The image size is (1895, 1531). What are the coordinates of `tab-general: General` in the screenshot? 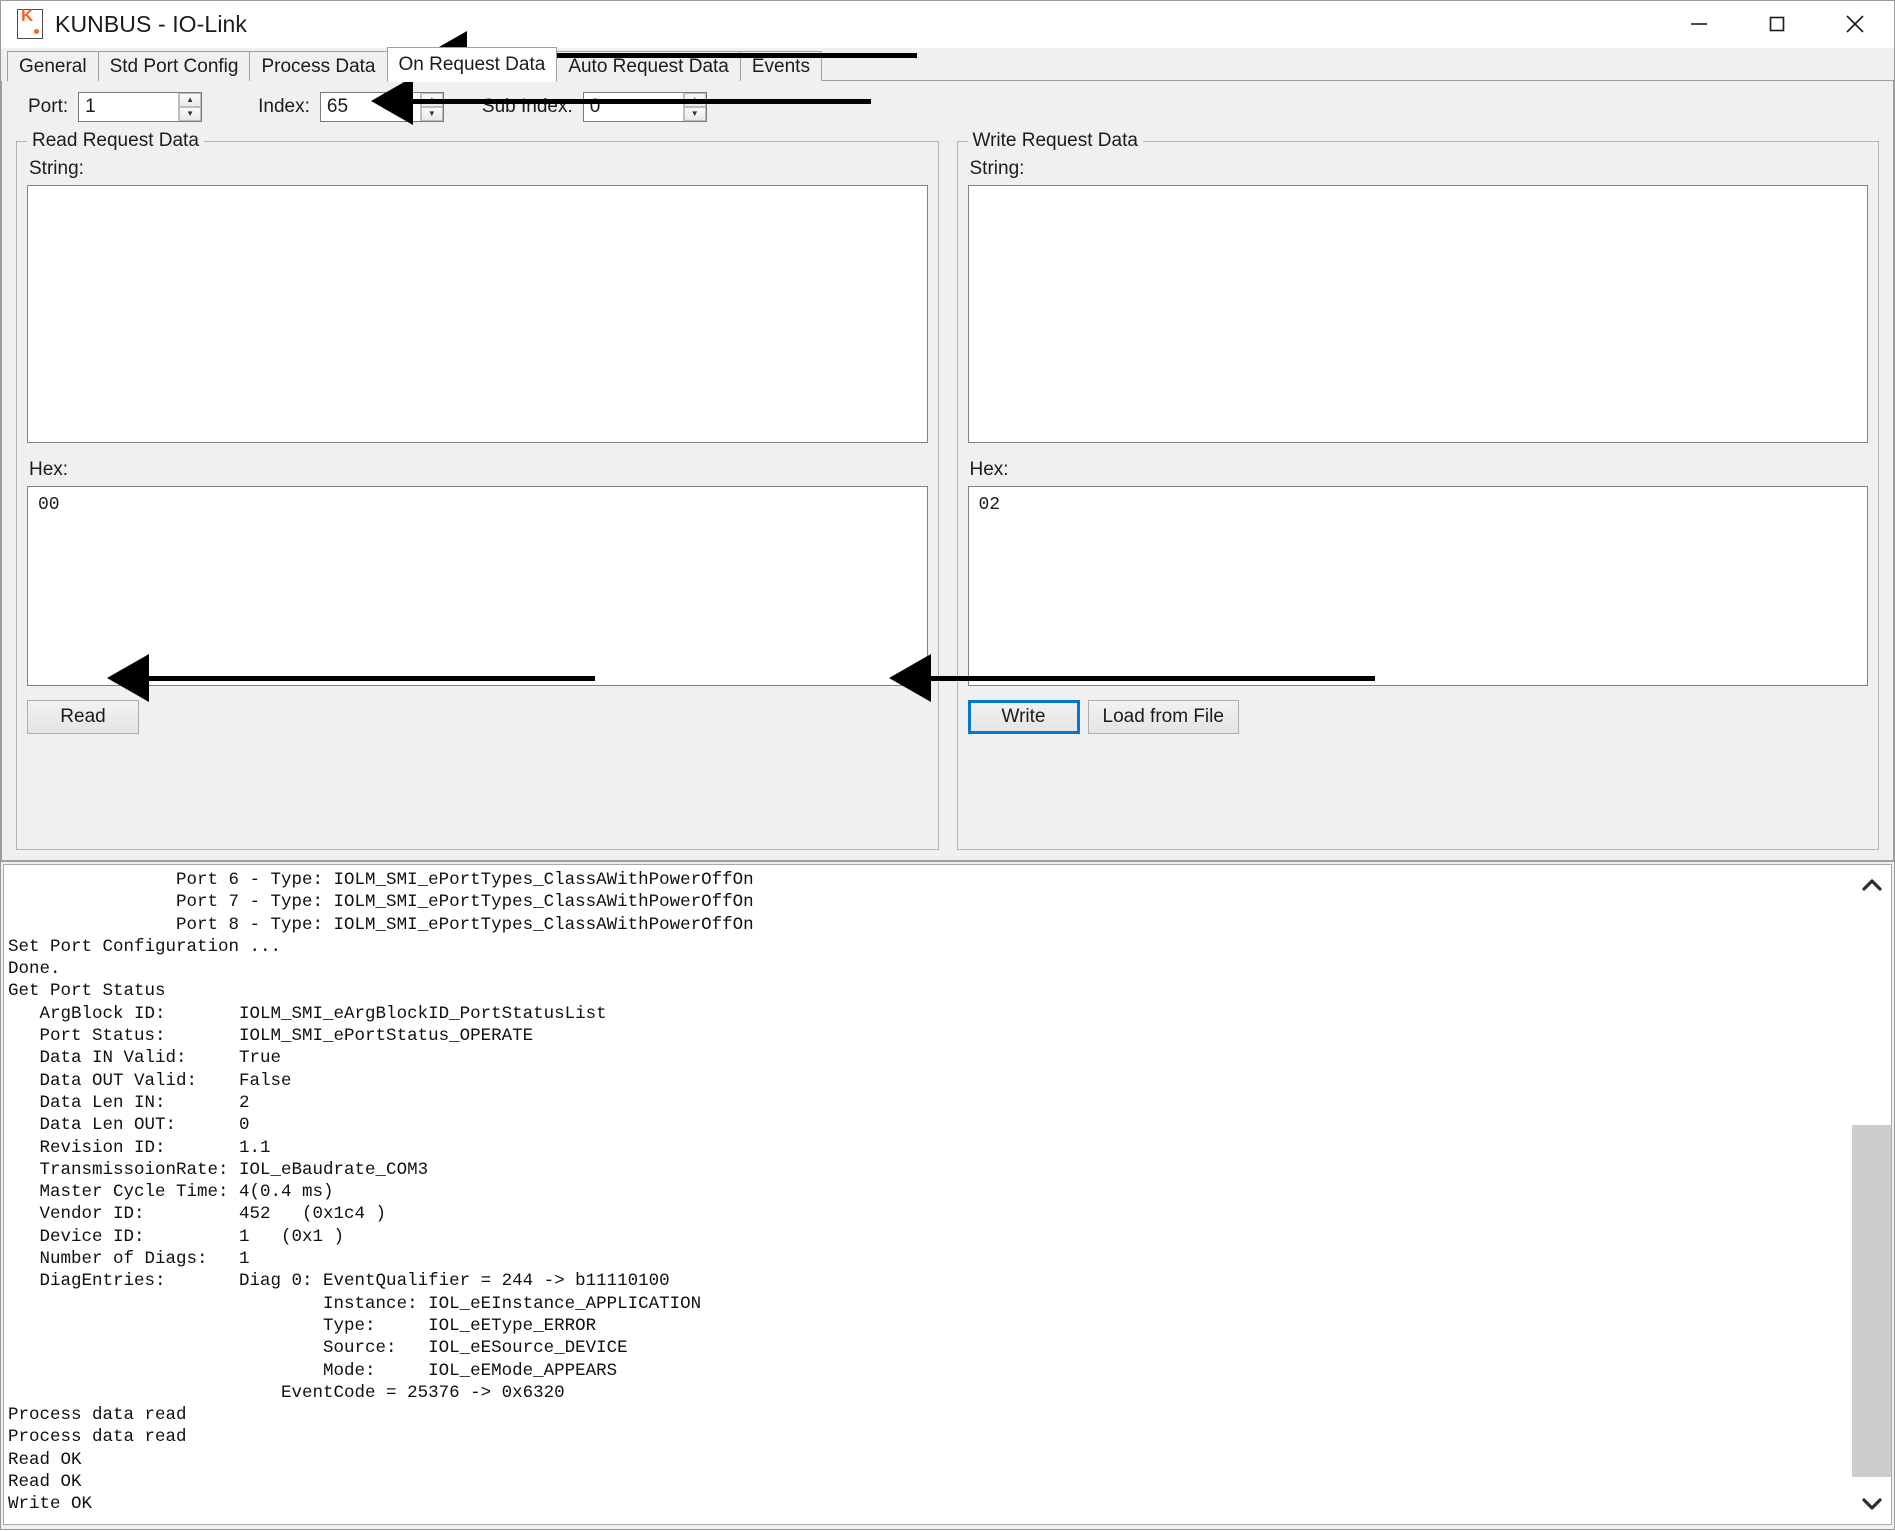 It's located at (53, 66).